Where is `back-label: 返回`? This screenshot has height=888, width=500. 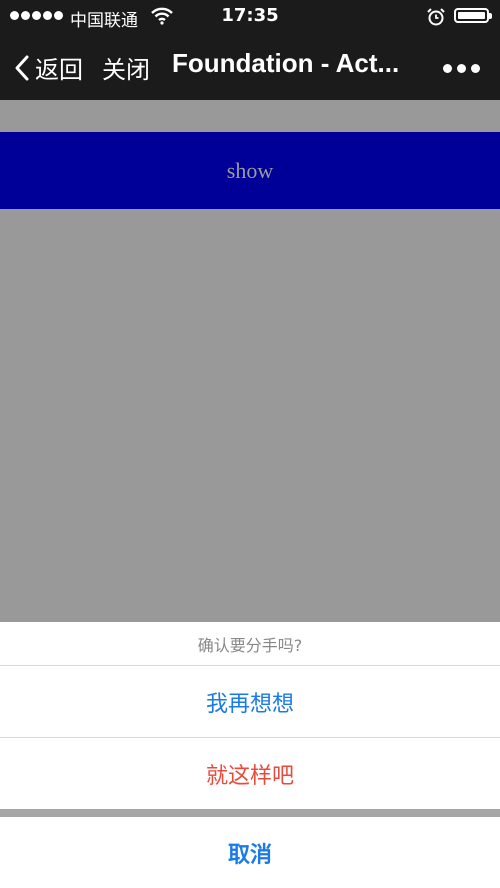
back-label: 返回 is located at coordinates (59, 70).